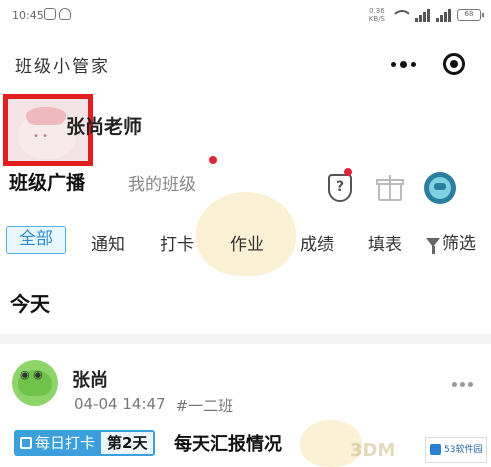 This screenshot has width=491, height=467. Describe the element at coordinates (376, 15) in the screenshot. I see `net-speed: 0.36 KB/S` at that location.